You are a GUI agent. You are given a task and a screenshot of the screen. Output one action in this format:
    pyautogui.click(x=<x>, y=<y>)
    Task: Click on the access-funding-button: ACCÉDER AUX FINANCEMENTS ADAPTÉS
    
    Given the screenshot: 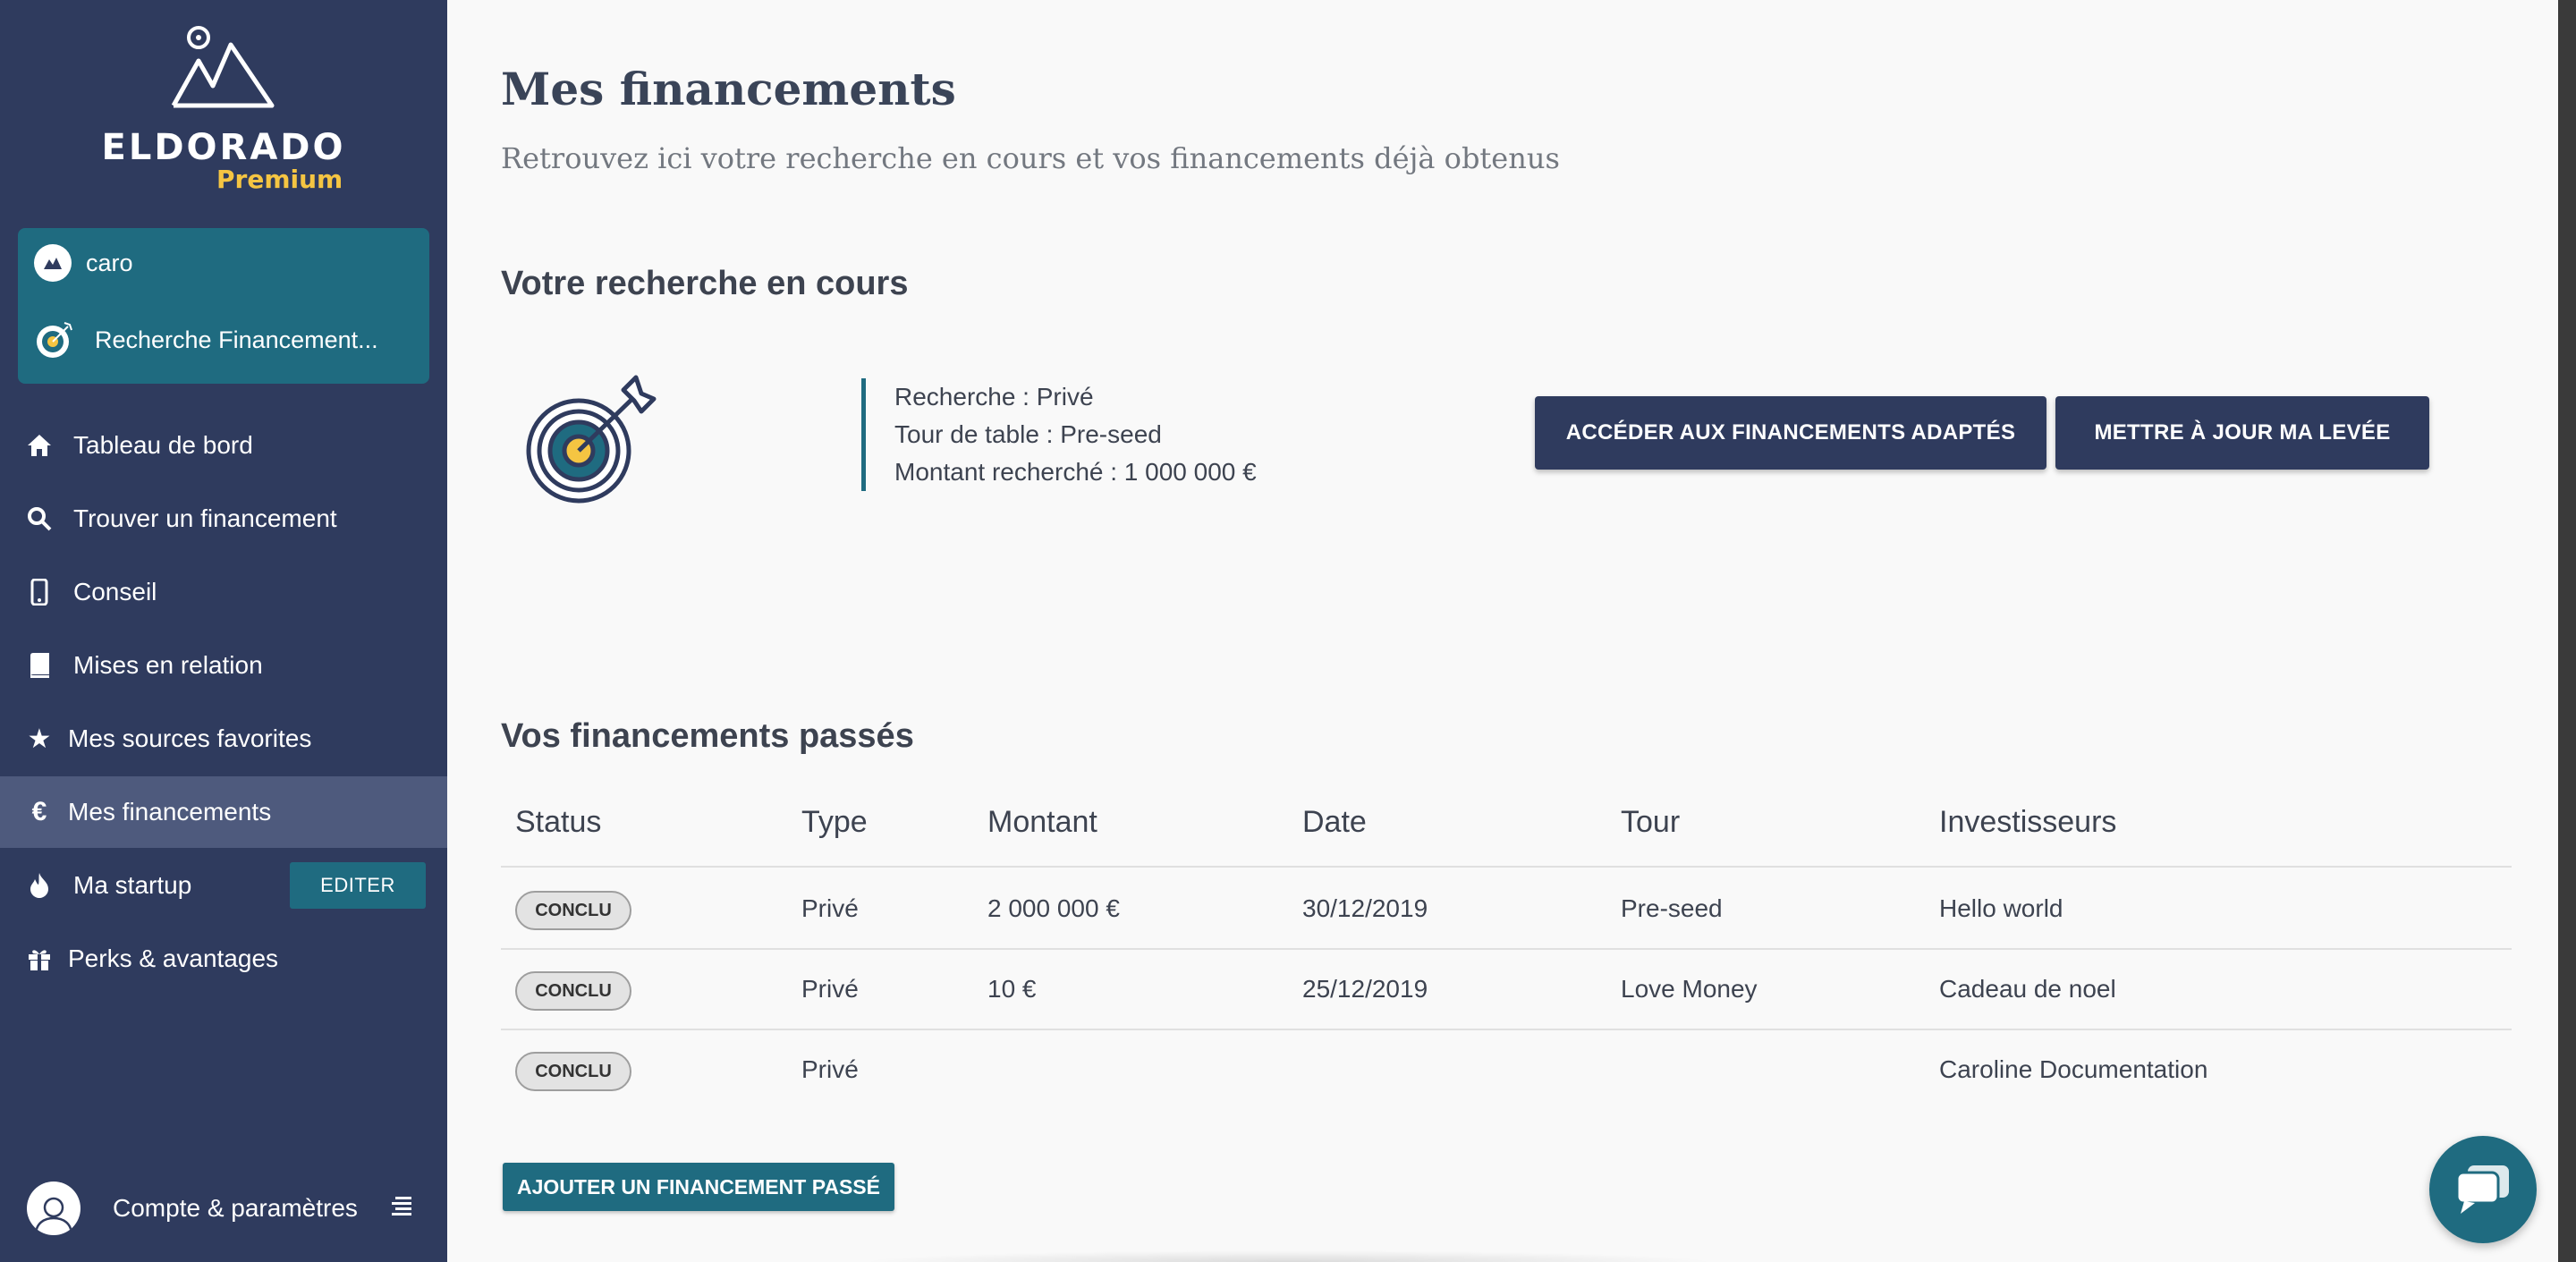 What is the action you would take?
    pyautogui.click(x=1790, y=433)
    